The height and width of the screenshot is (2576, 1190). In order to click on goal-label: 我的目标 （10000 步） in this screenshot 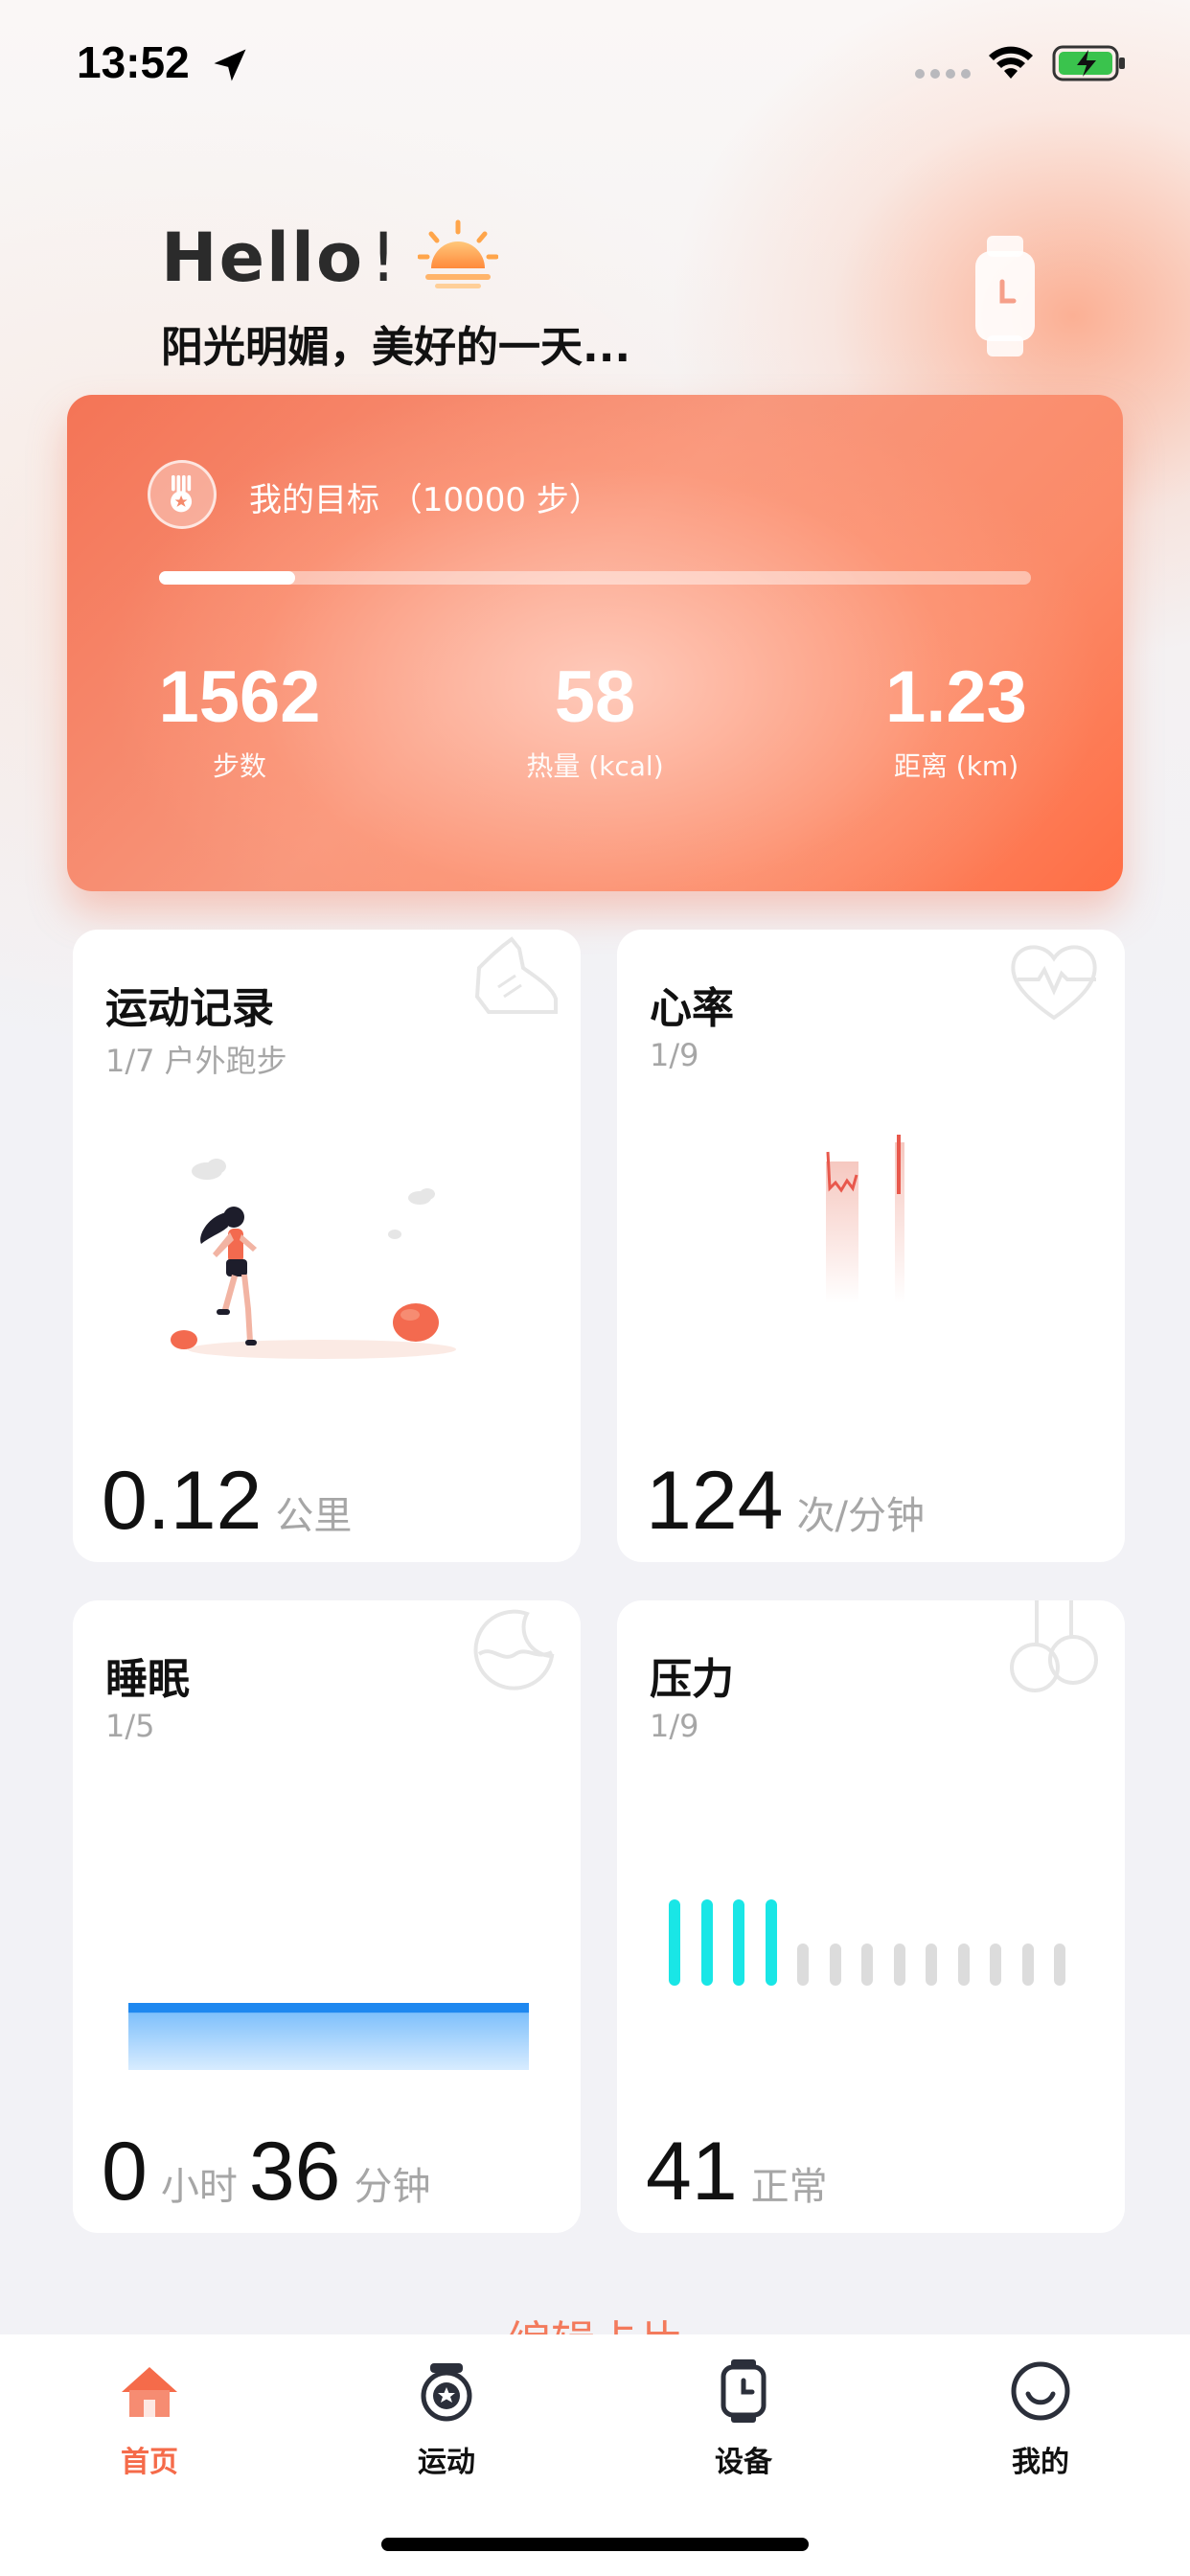, I will do `click(426, 500)`.